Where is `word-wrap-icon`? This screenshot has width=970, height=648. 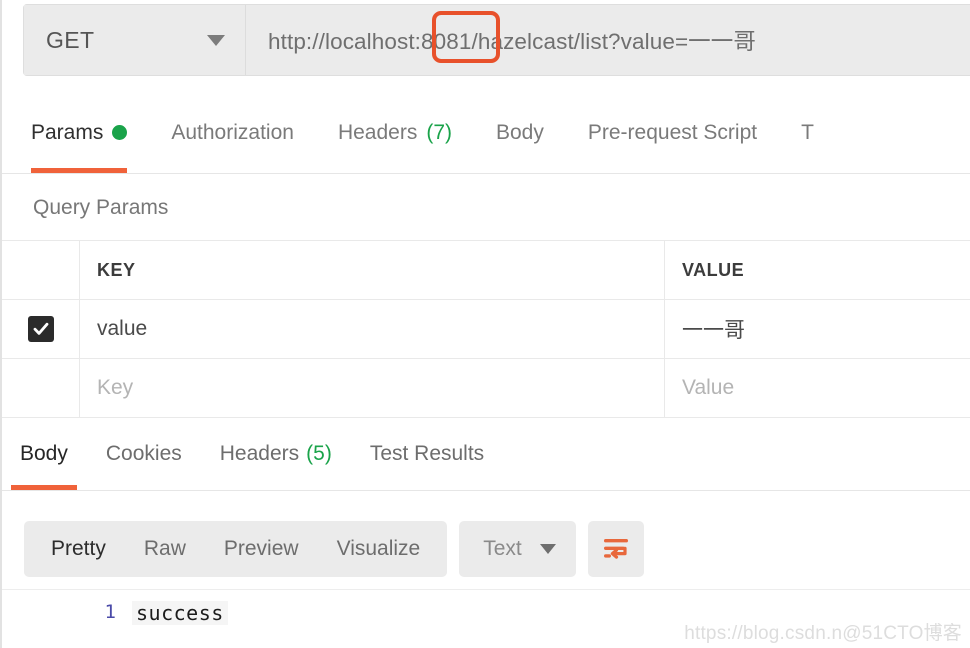 word-wrap-icon is located at coordinates (615, 549).